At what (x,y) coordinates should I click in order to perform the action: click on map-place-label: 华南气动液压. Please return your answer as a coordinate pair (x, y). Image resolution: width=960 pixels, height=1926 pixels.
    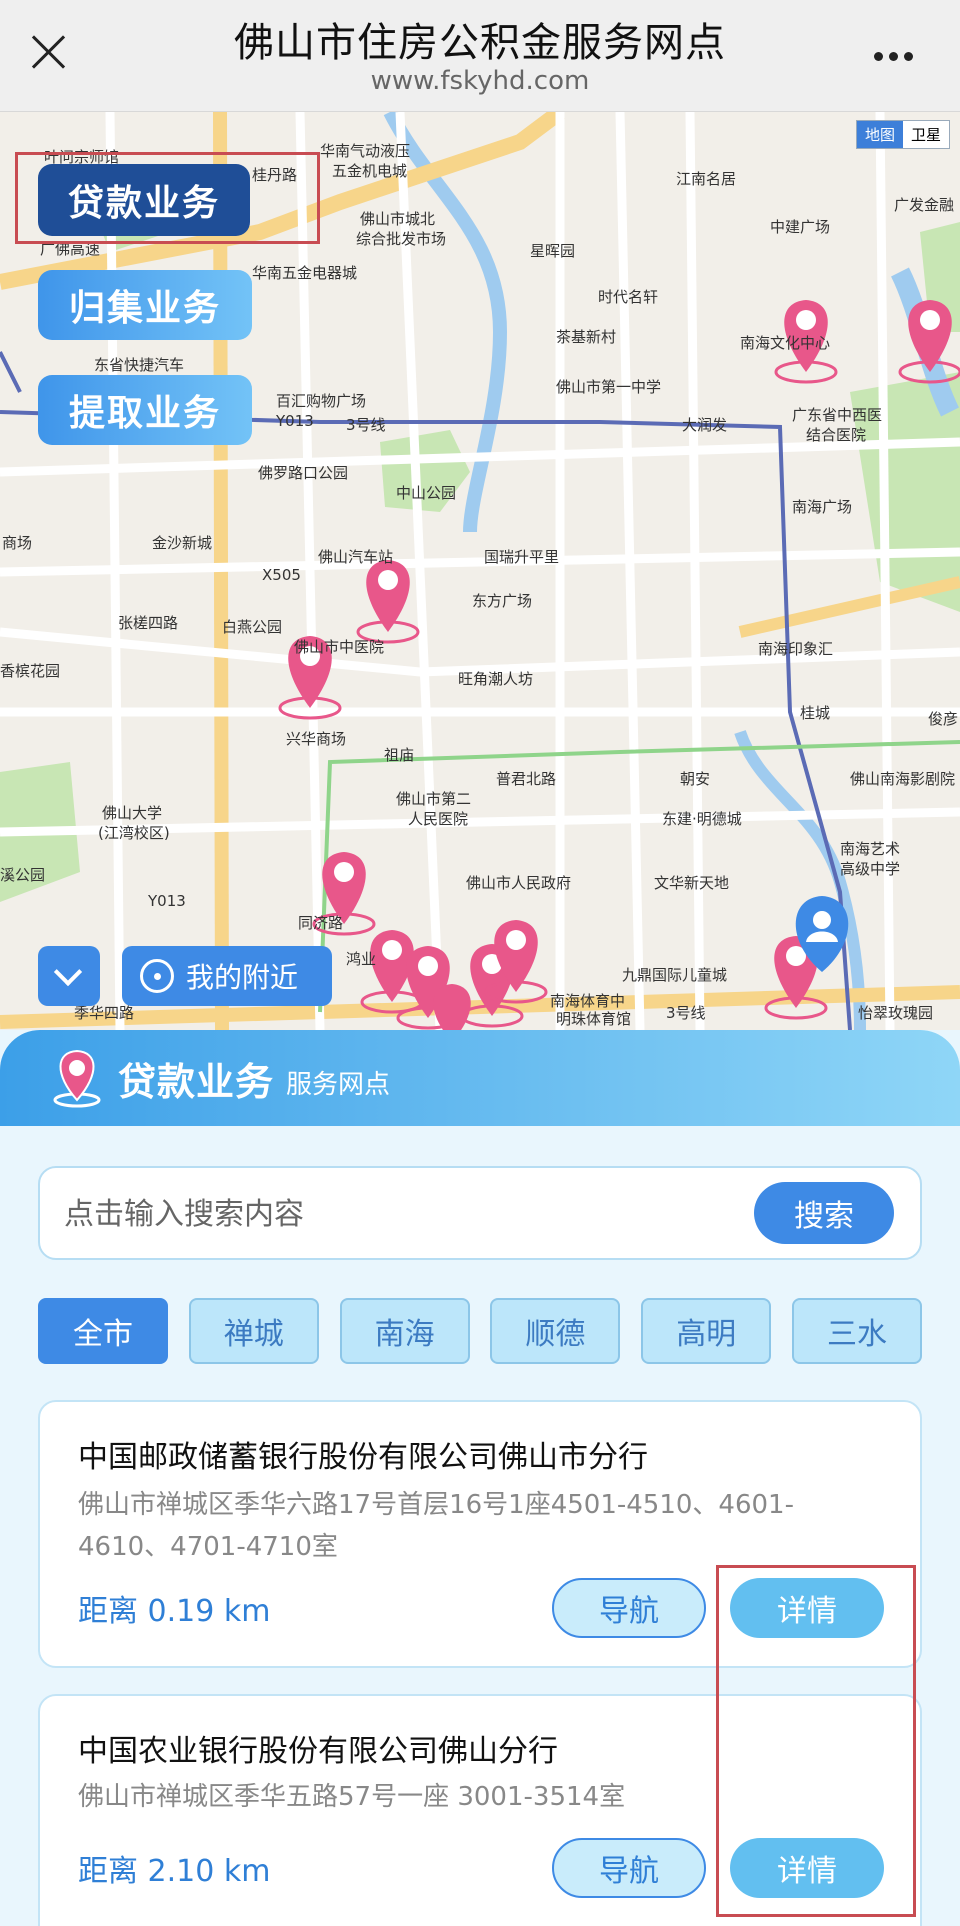
    Looking at the image, I should click on (365, 151).